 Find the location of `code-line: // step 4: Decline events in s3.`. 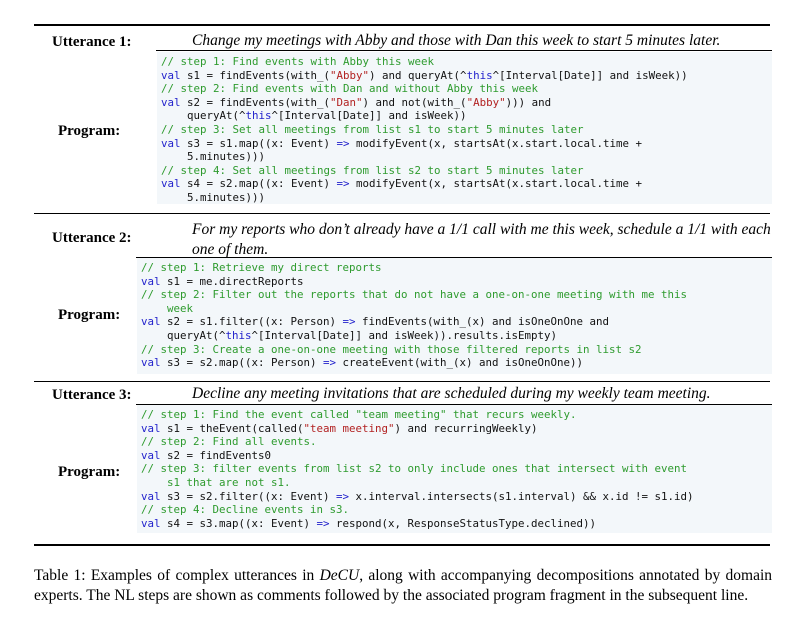

code-line: // step 4: Decline events in s3. is located at coordinates (456, 510).